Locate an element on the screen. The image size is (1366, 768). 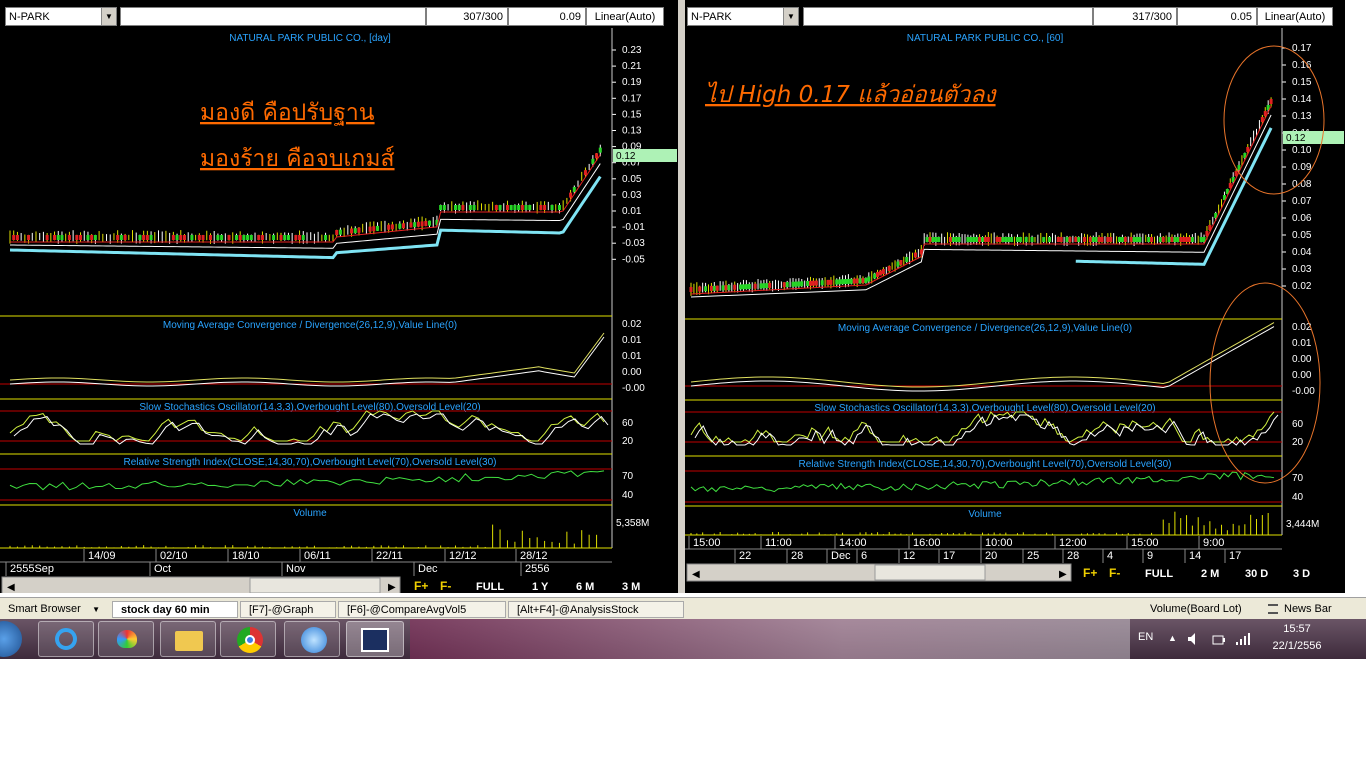
network-icon is located at coordinates (1243, 638).